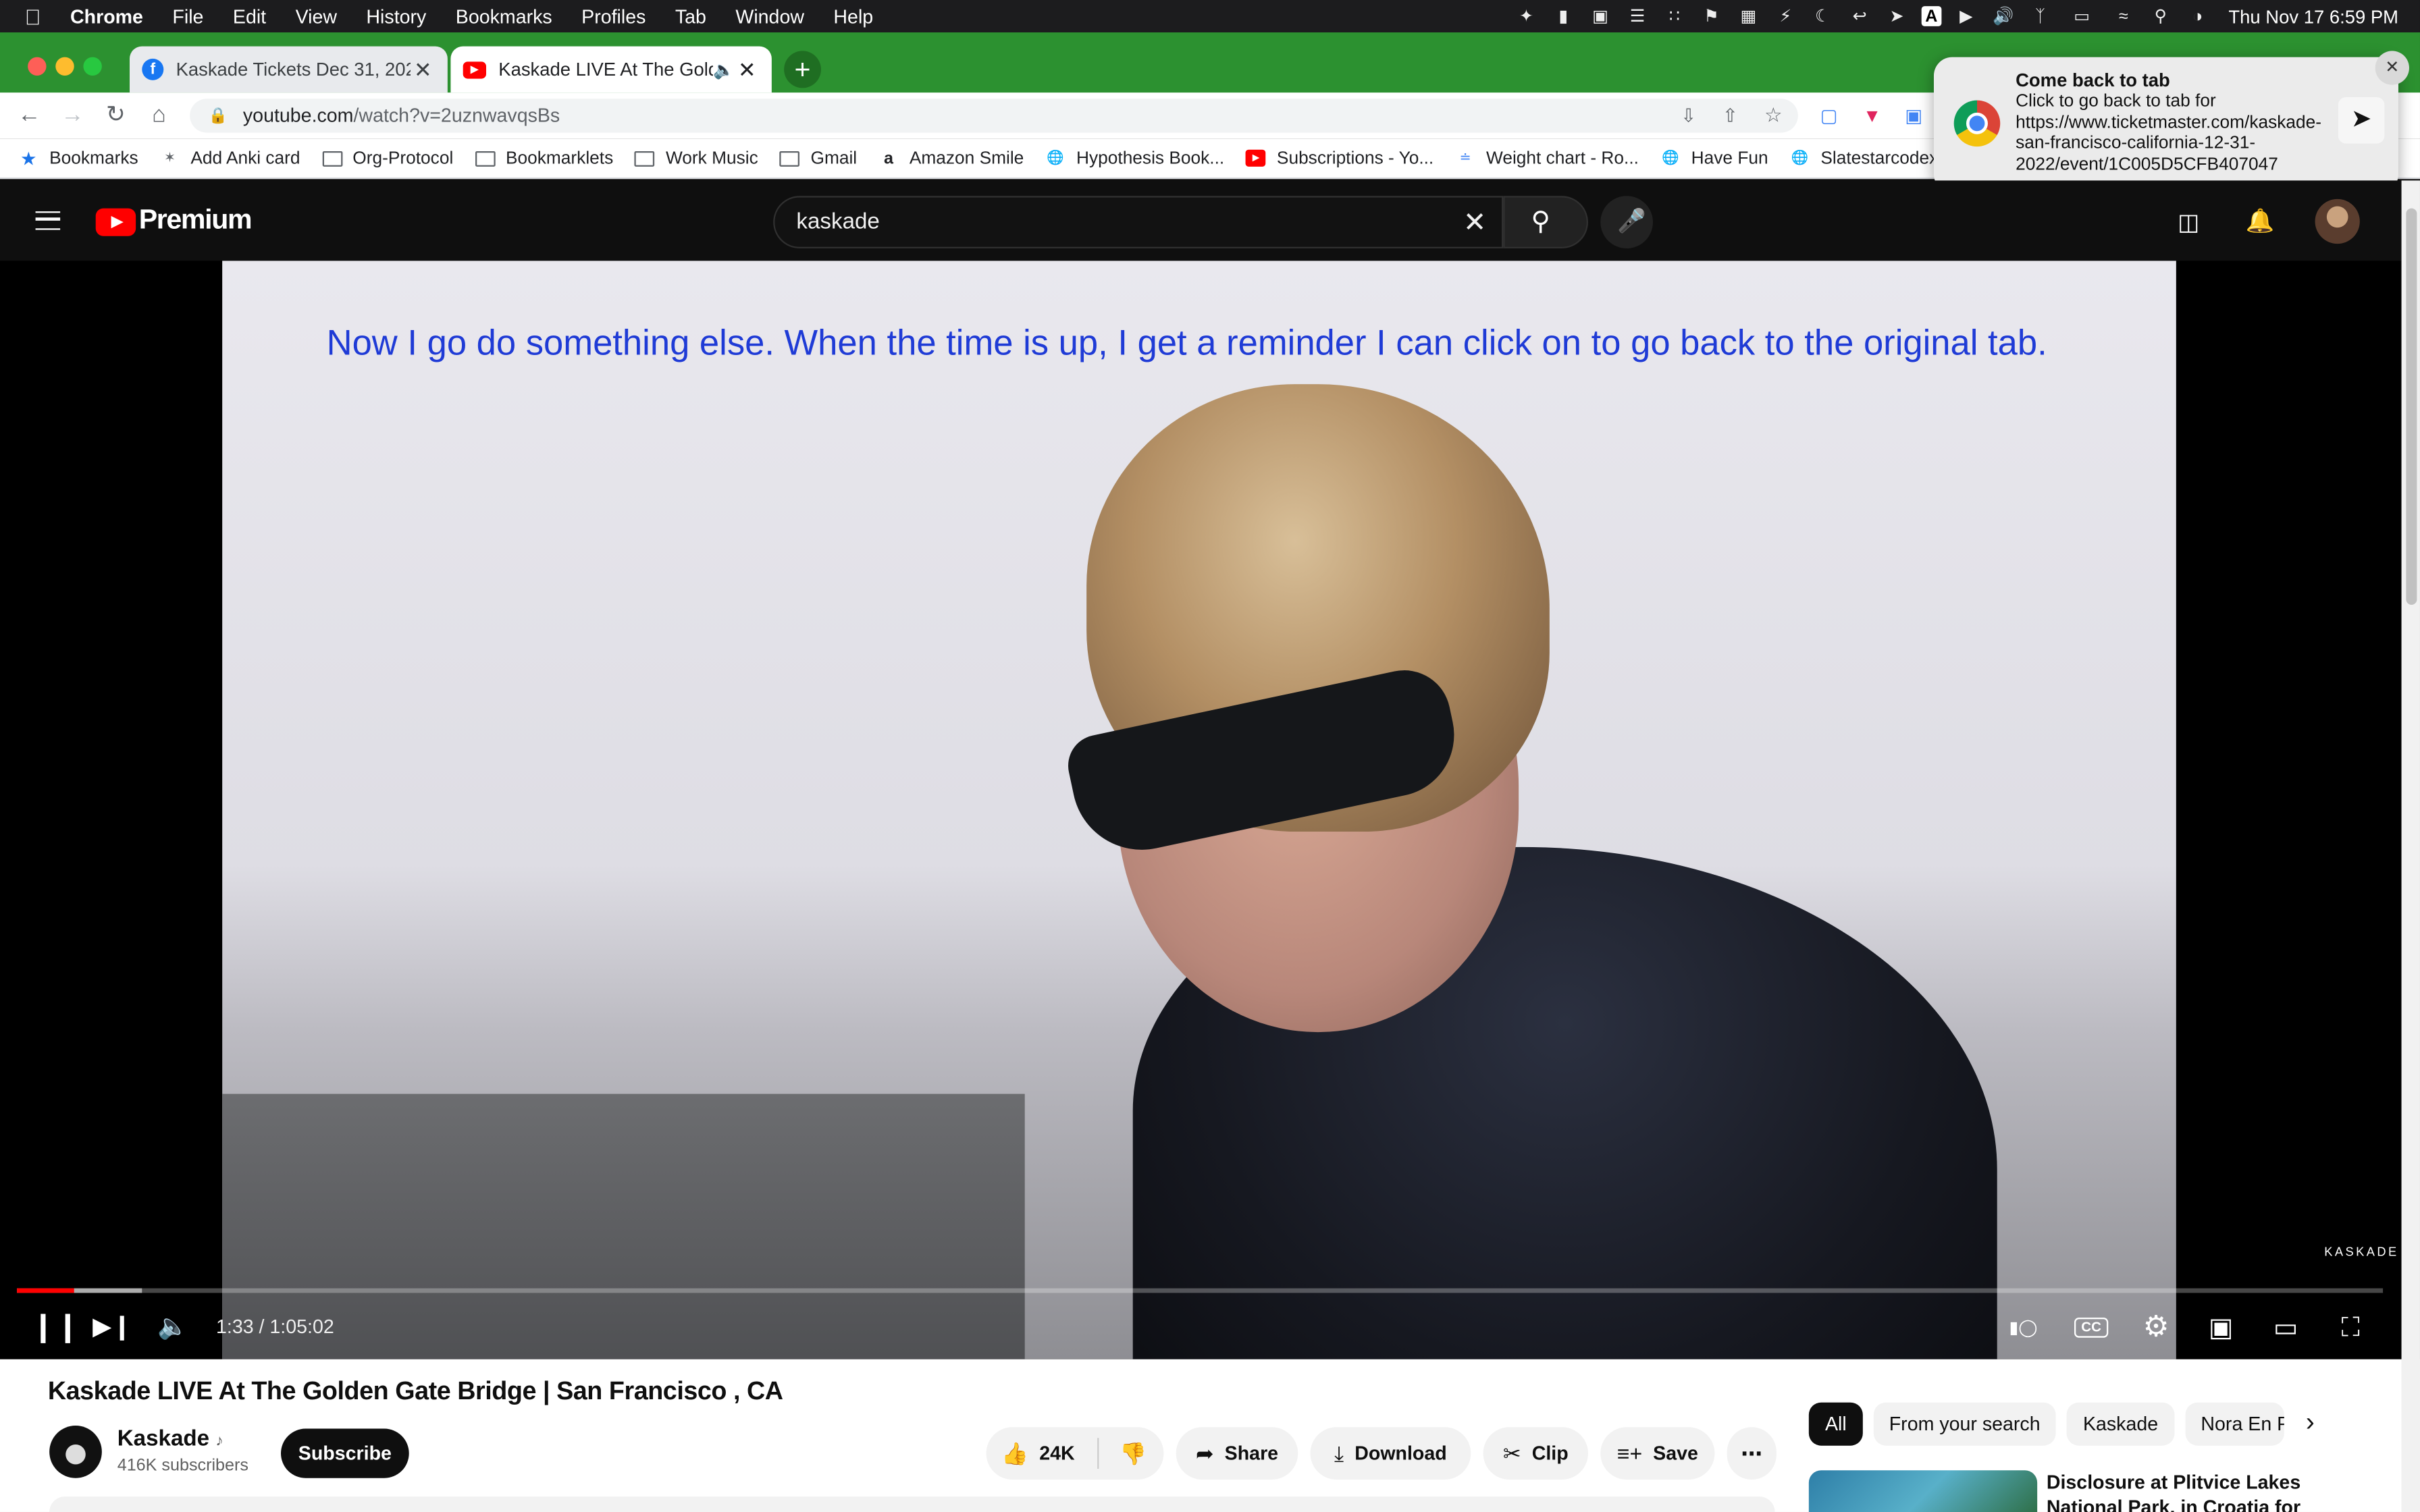 The image size is (2420, 1512). What do you see at coordinates (1474, 223) in the screenshot?
I see `clear-search-icon: ✕` at bounding box center [1474, 223].